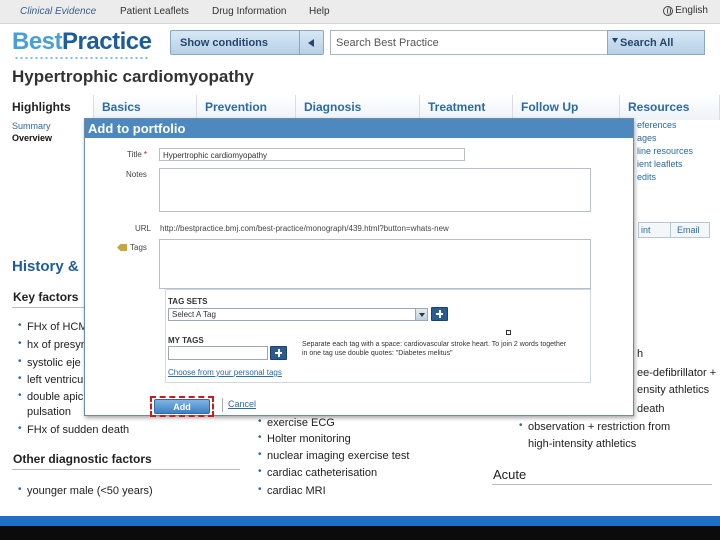 Image resolution: width=720 pixels, height=540 pixels. Describe the element at coordinates (469, 42) in the screenshot. I see `search-input: Search Best Practice` at that location.